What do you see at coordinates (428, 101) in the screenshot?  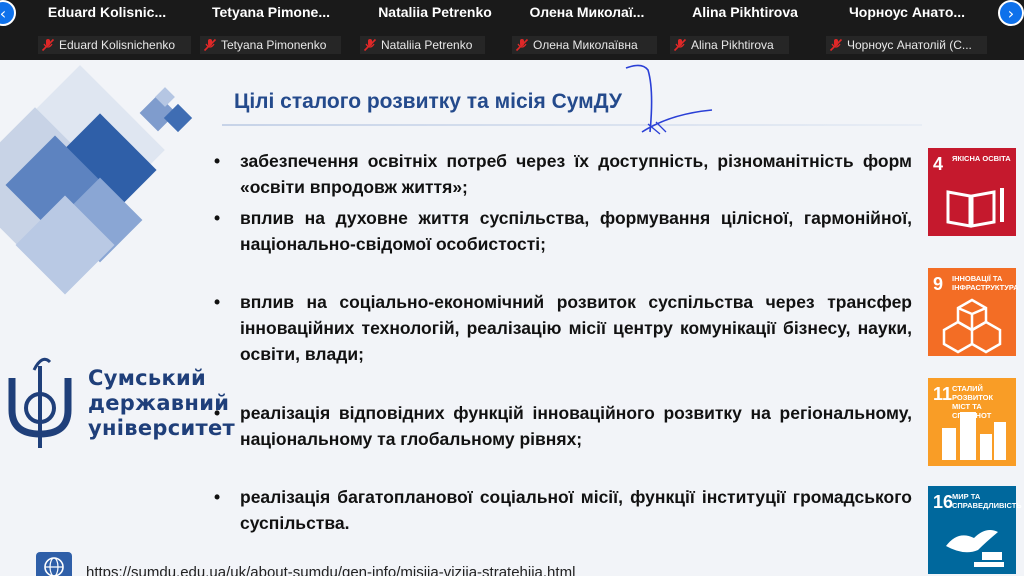 I see `slide-title: Цілі сталого розвитку та місія СумДУ` at bounding box center [428, 101].